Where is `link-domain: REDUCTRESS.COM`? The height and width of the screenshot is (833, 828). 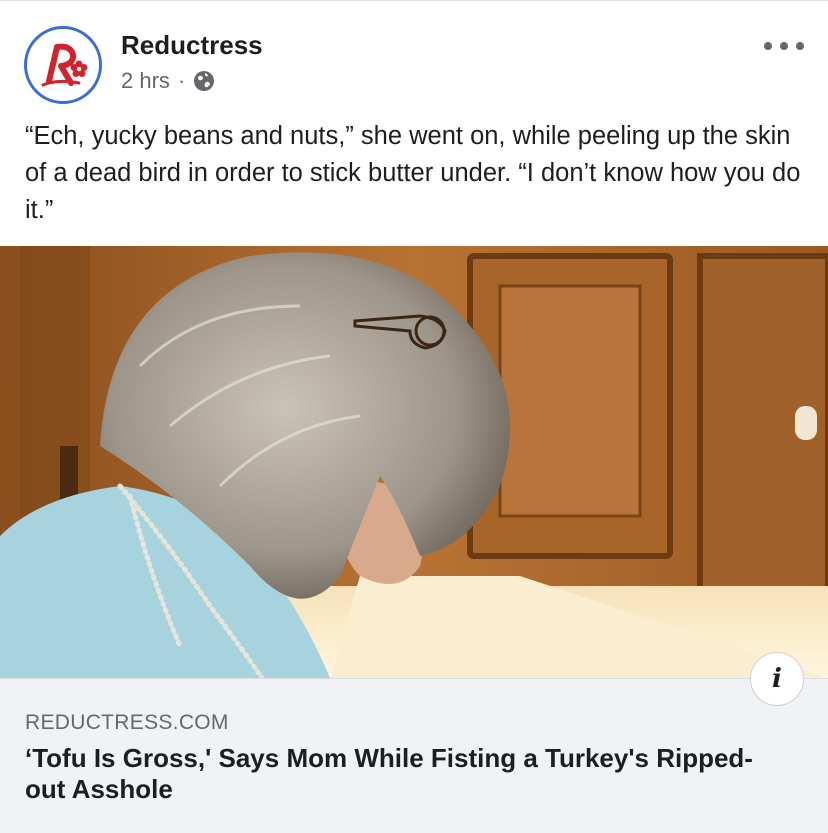 link-domain: REDUCTRESS.COM is located at coordinates (127, 722).